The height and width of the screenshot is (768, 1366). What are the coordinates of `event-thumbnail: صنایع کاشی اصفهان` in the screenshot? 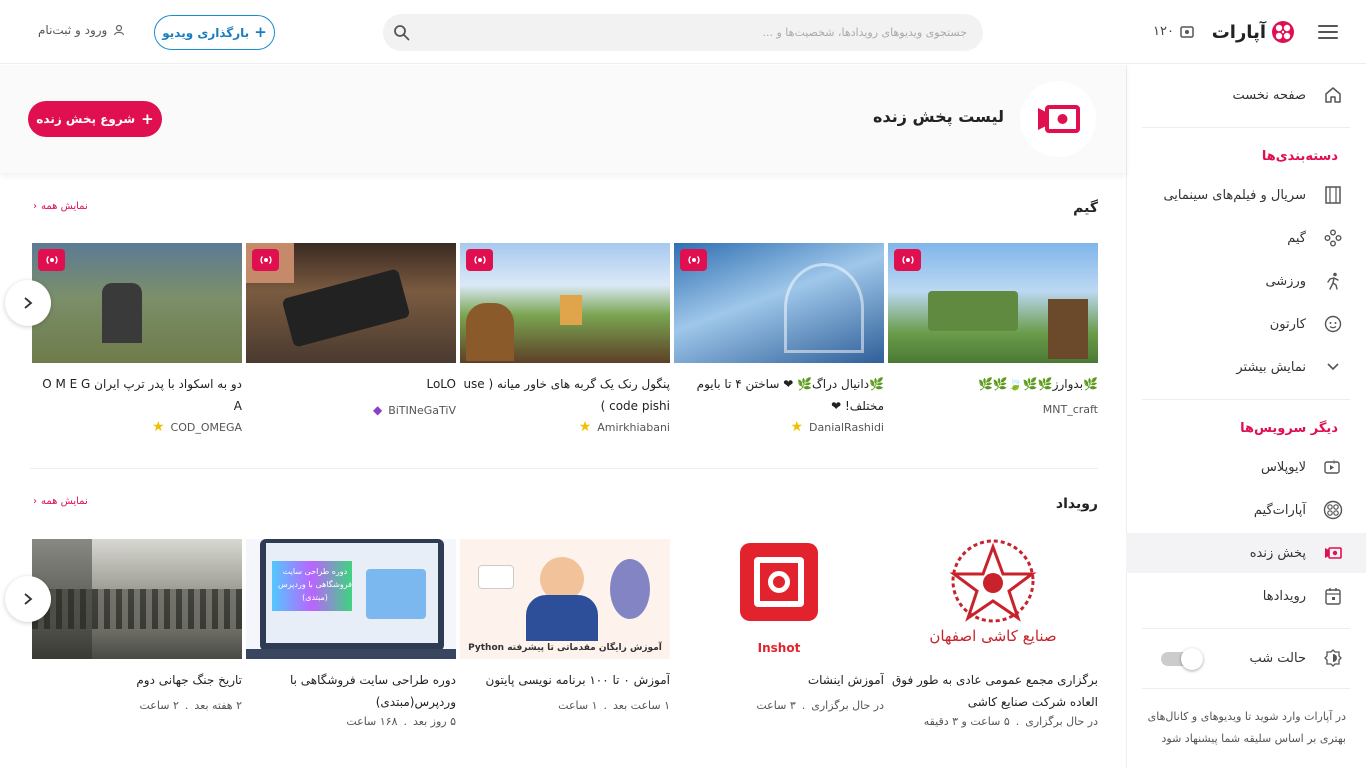 It's located at (993, 599).